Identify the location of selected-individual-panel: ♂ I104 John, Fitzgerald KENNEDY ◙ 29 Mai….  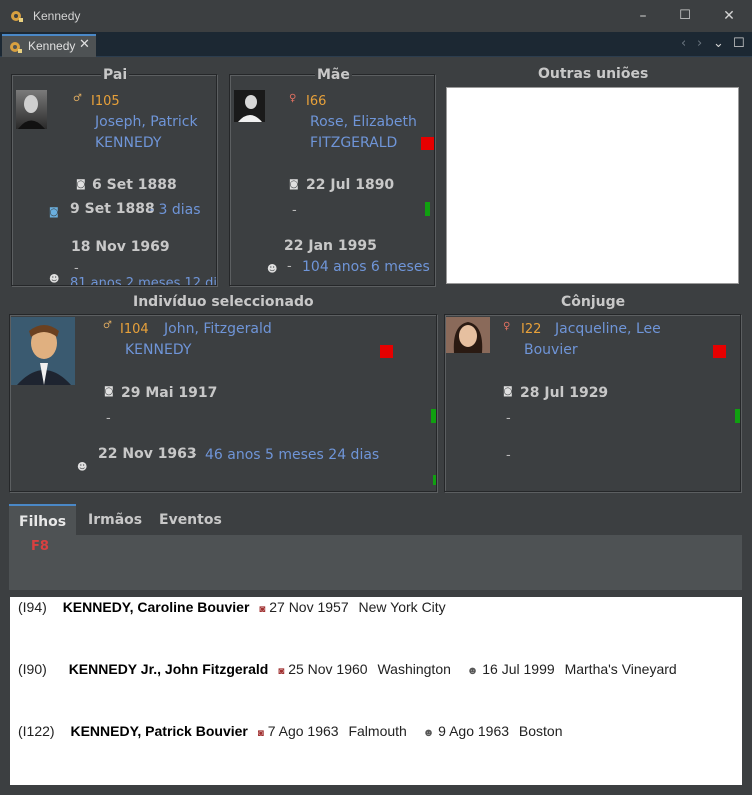
(223, 403).